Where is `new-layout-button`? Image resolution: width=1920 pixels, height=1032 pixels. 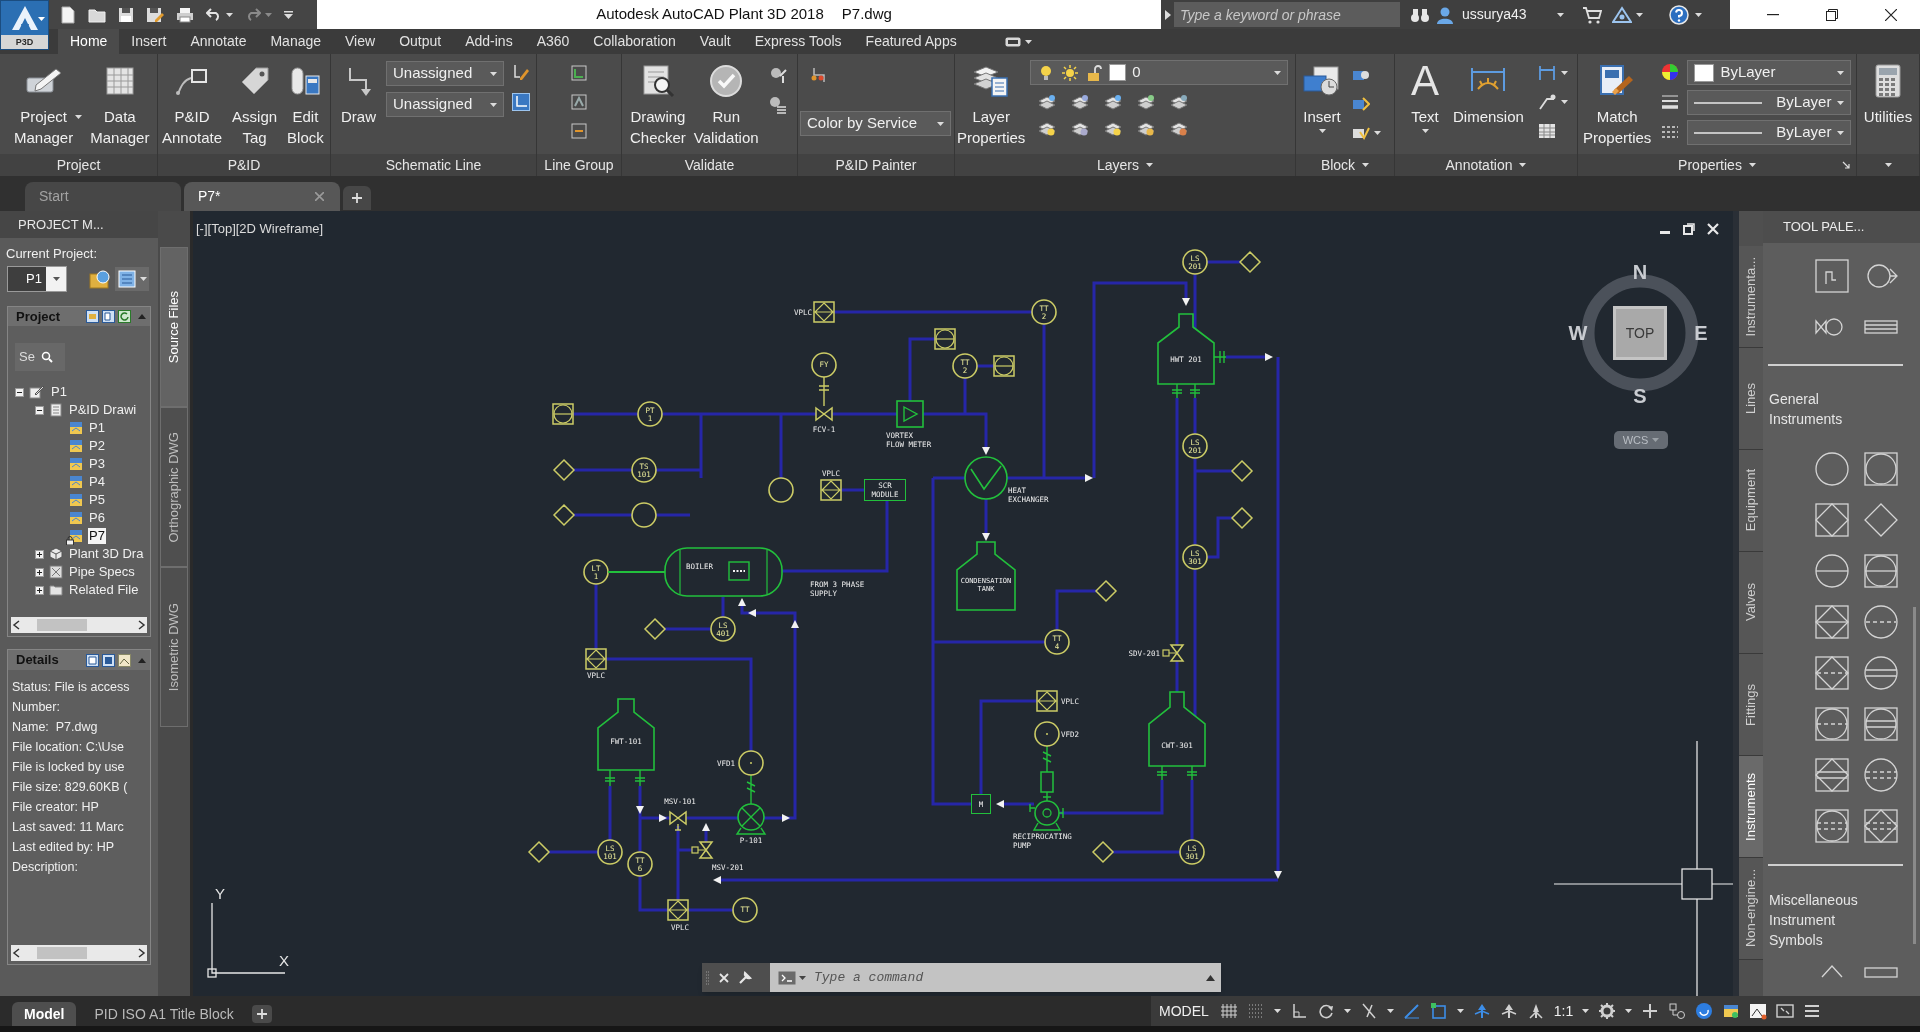
new-layout-button is located at coordinates (261, 1014).